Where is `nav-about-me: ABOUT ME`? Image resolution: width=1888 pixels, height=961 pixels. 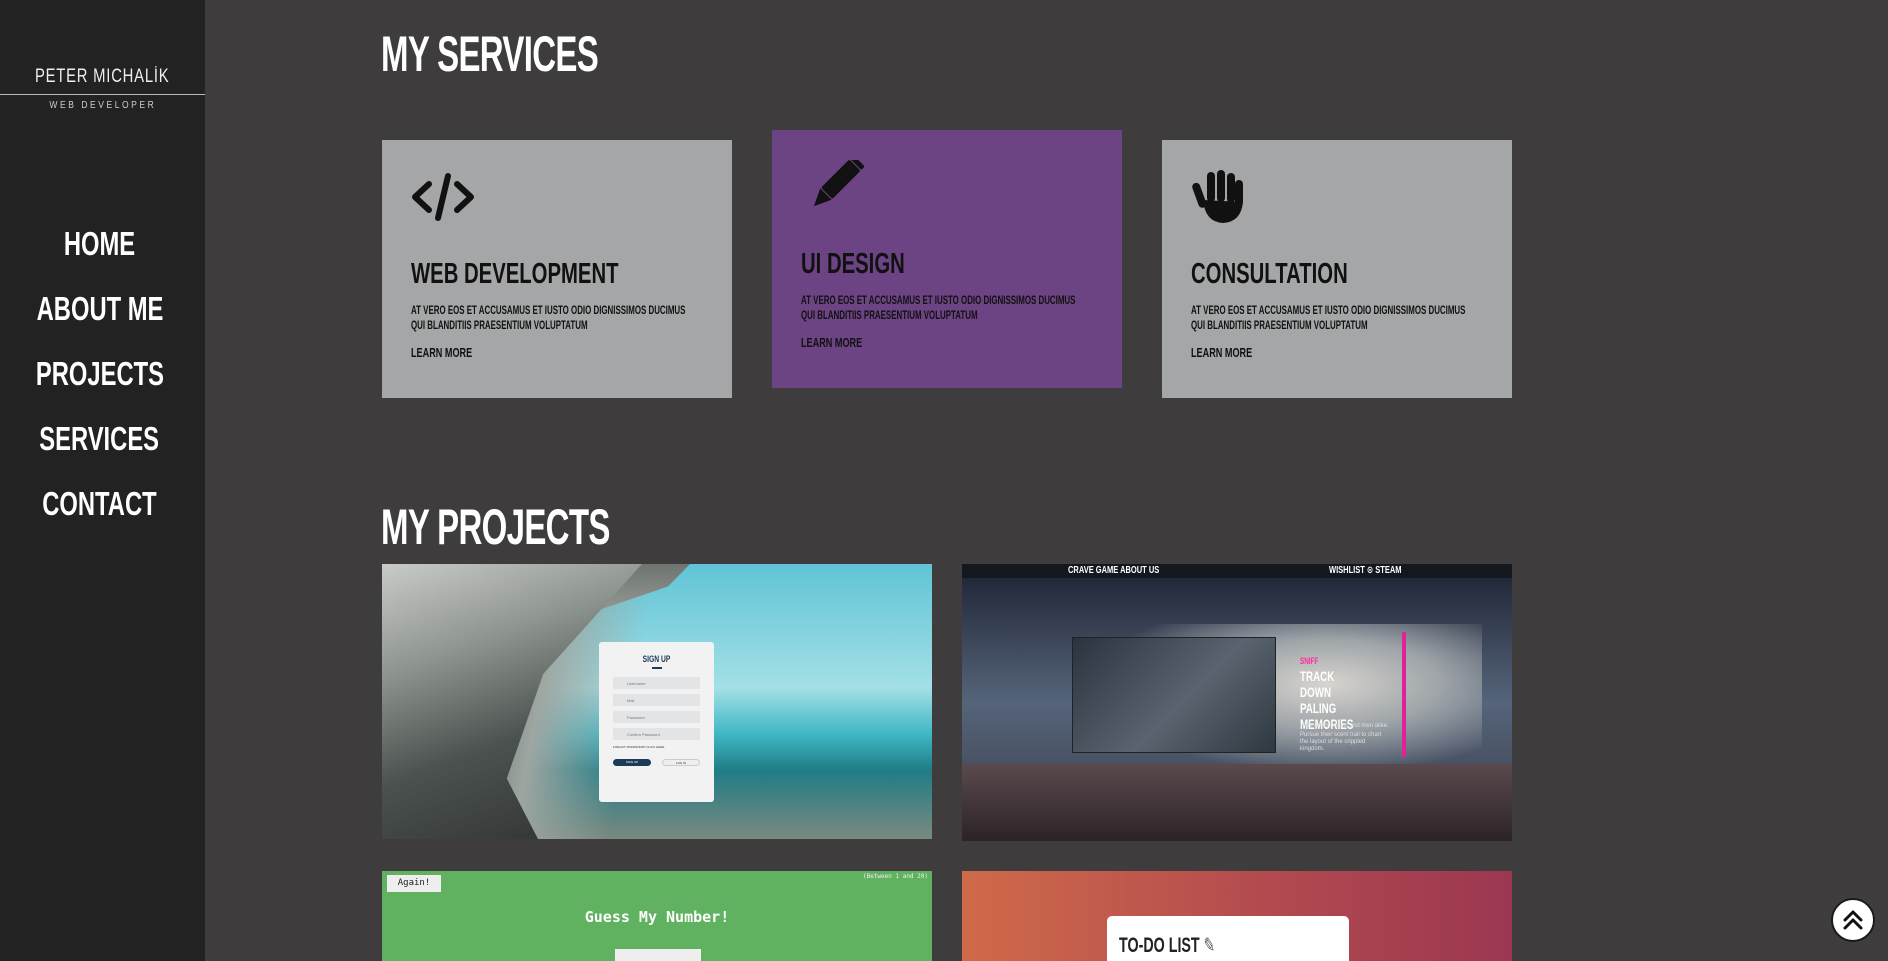
nav-about-me: ABOUT ME is located at coordinates (99, 319).